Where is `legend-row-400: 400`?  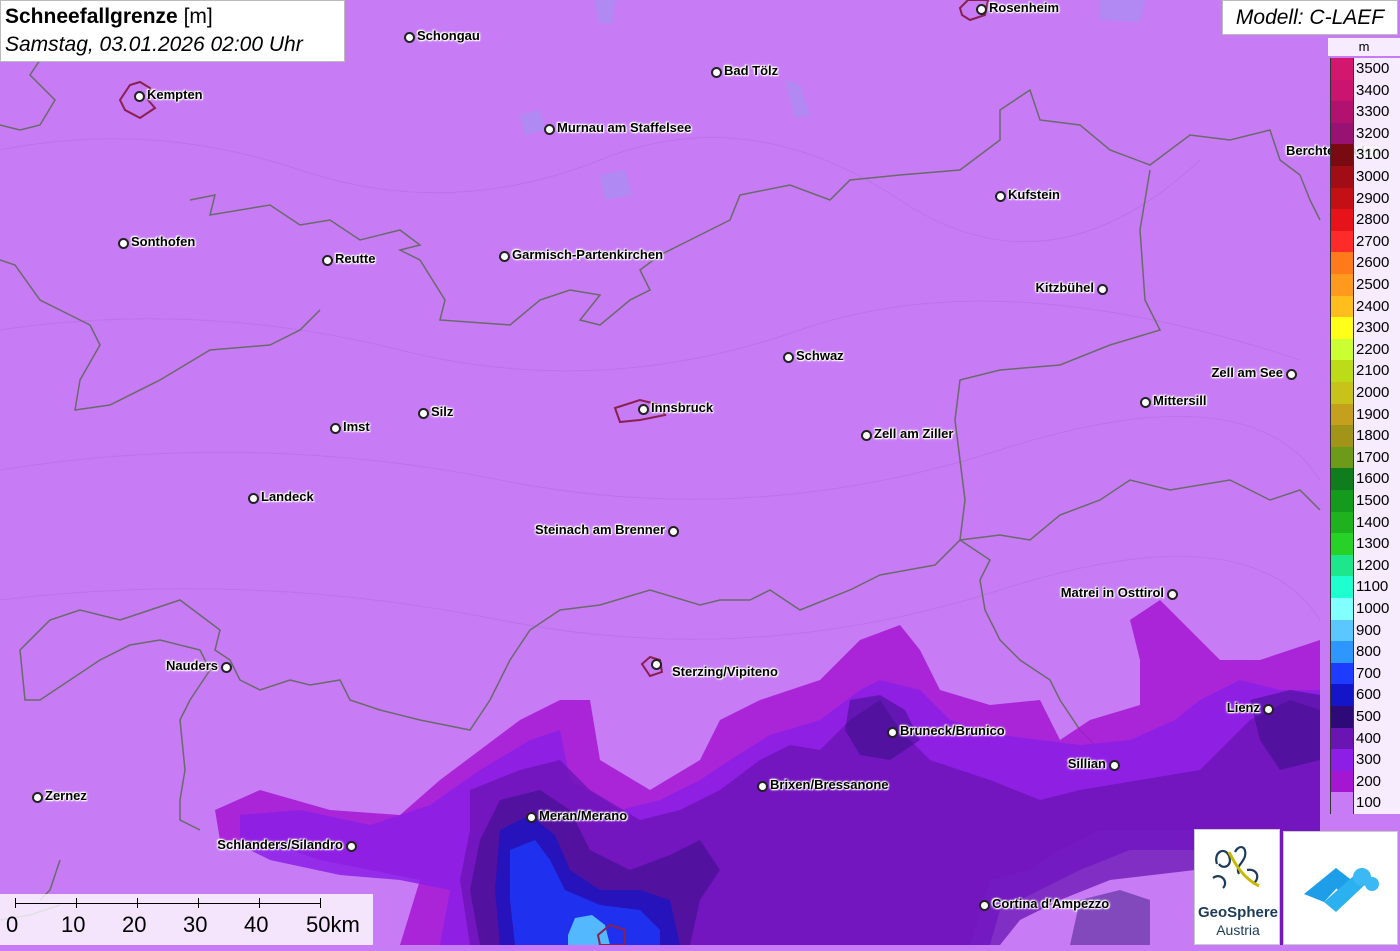
legend-row-400: 400 is located at coordinates (1364, 738).